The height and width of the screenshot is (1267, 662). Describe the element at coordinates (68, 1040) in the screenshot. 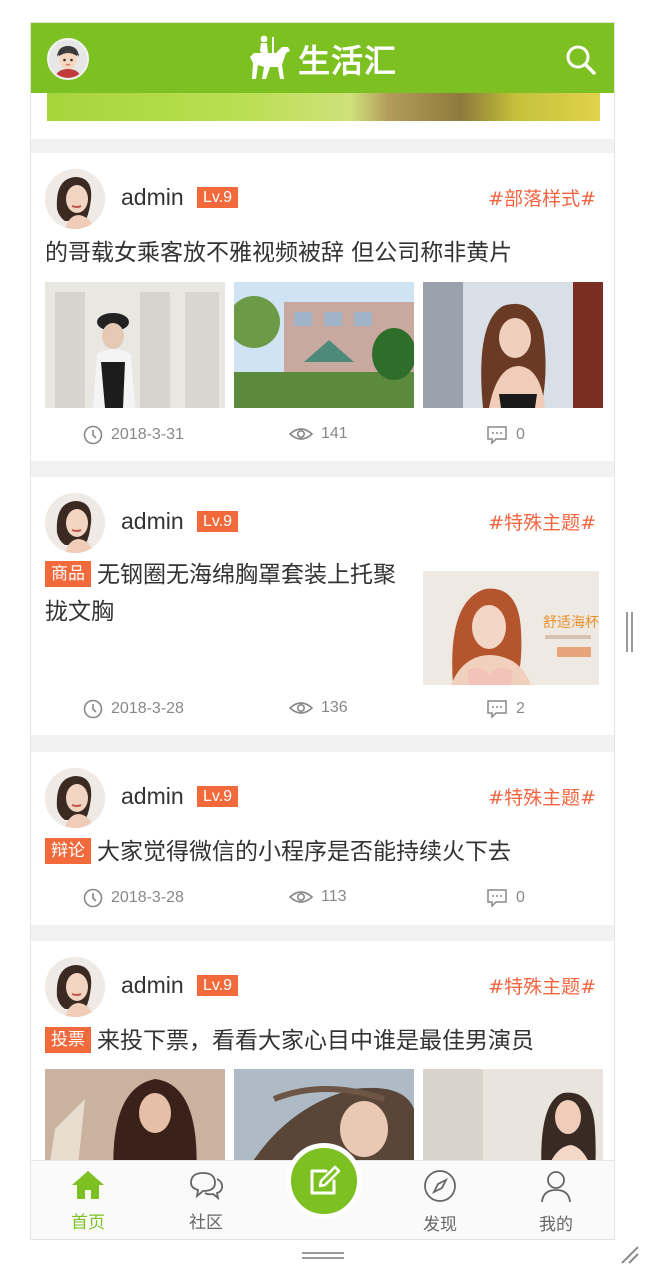

I see `post-tag: 投票` at that location.